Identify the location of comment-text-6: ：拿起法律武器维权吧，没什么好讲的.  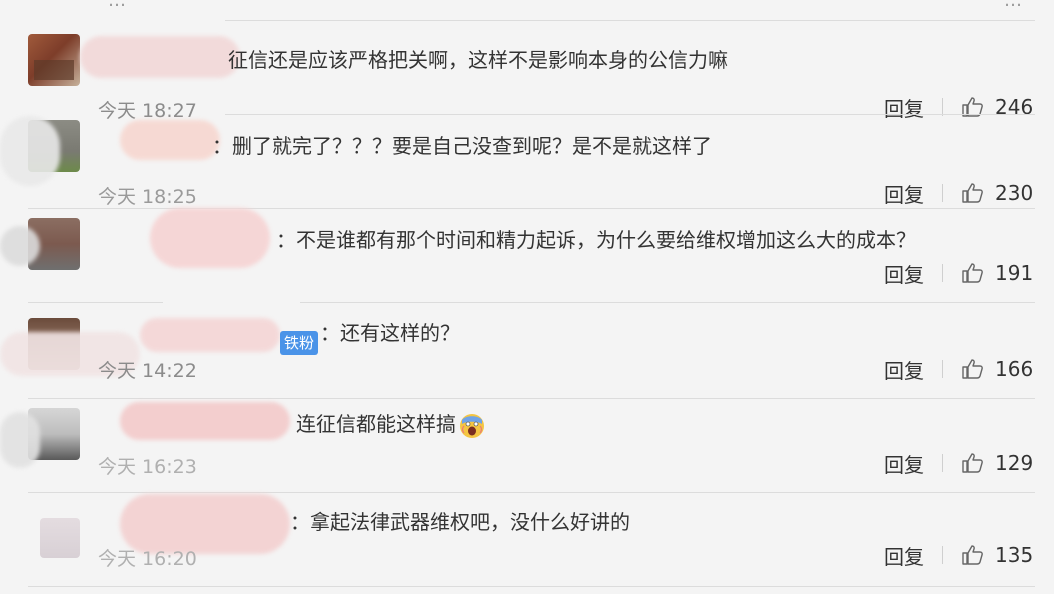
(460, 522).